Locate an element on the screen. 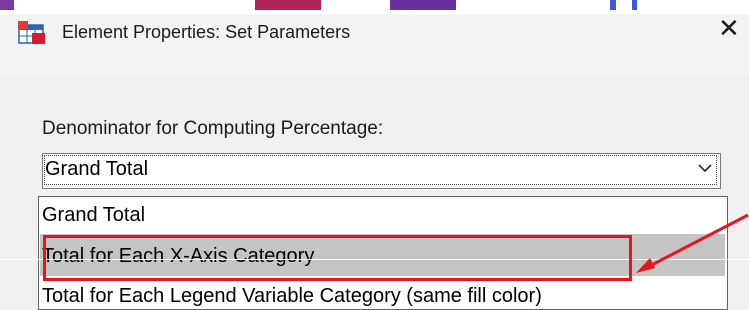 The width and height of the screenshot is (749, 310). close-icon: ✕ is located at coordinates (729, 28).